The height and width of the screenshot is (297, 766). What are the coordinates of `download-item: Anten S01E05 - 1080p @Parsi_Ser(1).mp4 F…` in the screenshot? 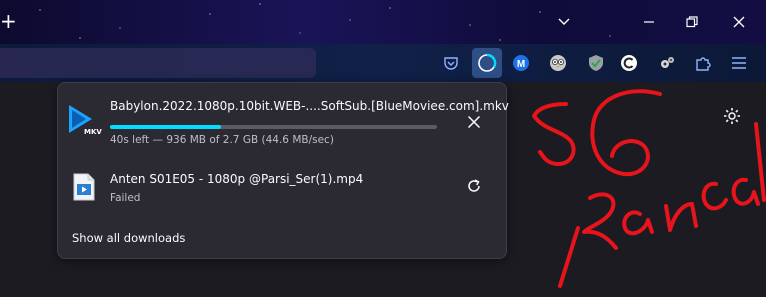 It's located at (282, 191).